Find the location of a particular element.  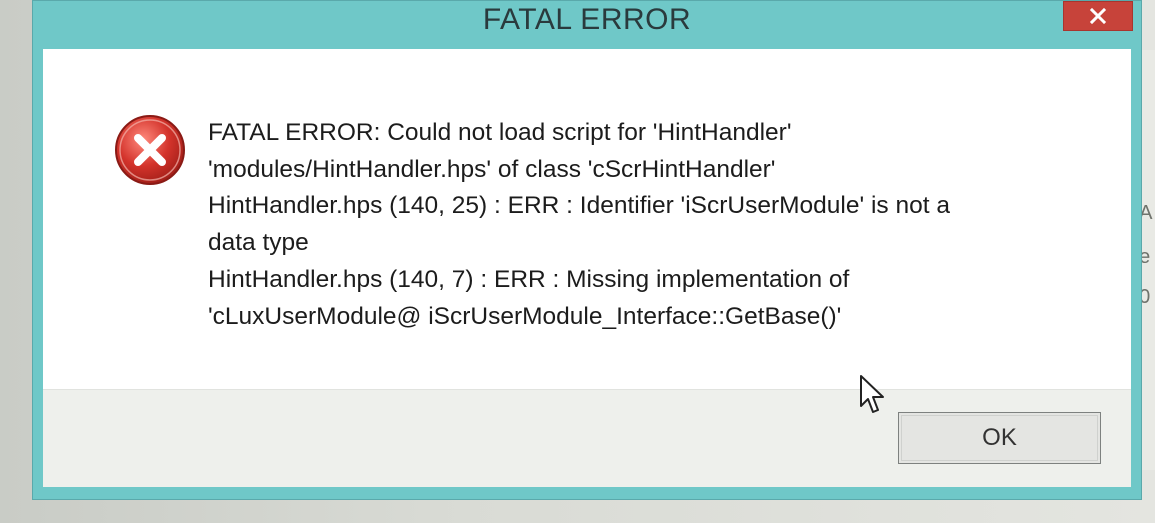

close-button is located at coordinates (1098, 16).